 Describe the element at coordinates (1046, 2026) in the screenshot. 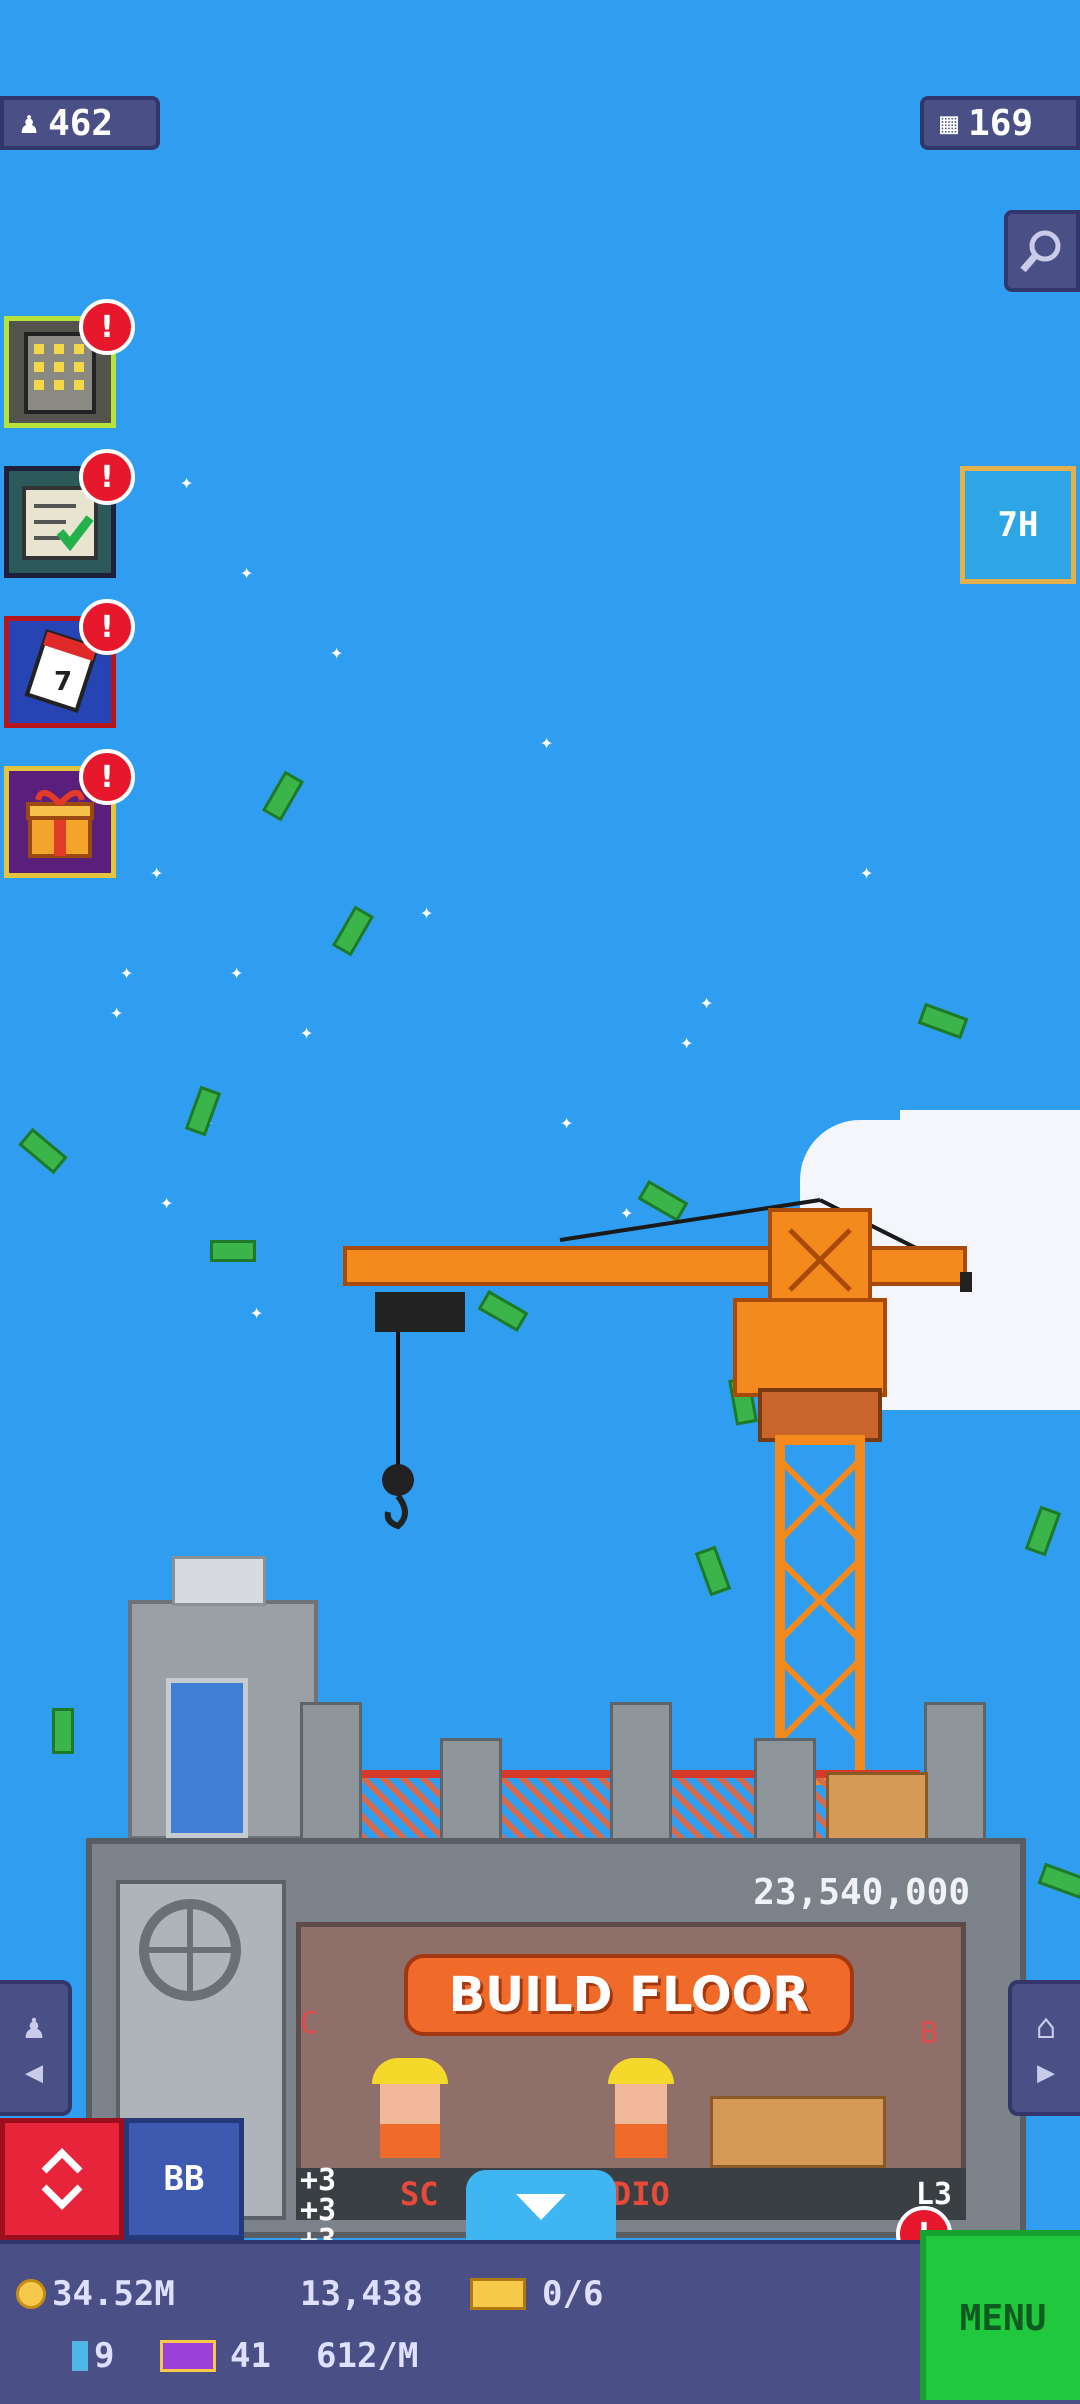

I see `home-icon: ⌂` at that location.